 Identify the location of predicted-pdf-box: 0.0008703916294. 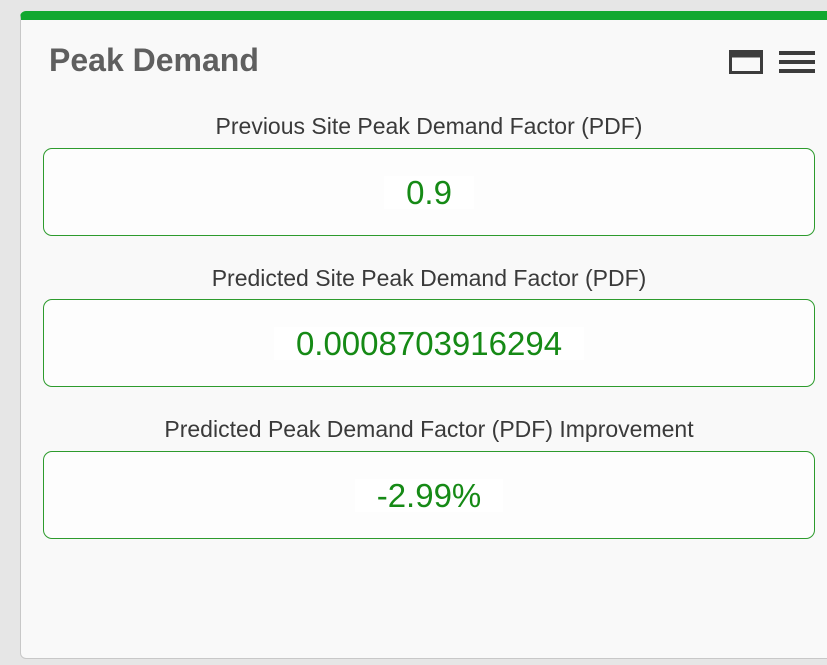
(429, 343).